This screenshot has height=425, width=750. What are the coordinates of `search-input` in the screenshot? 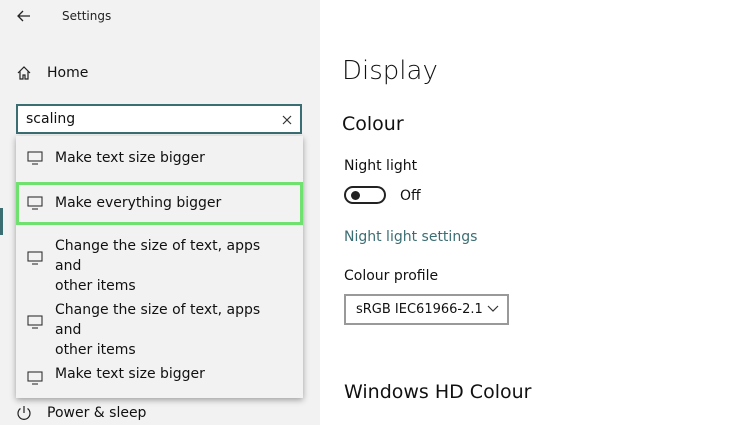 It's located at (151, 119).